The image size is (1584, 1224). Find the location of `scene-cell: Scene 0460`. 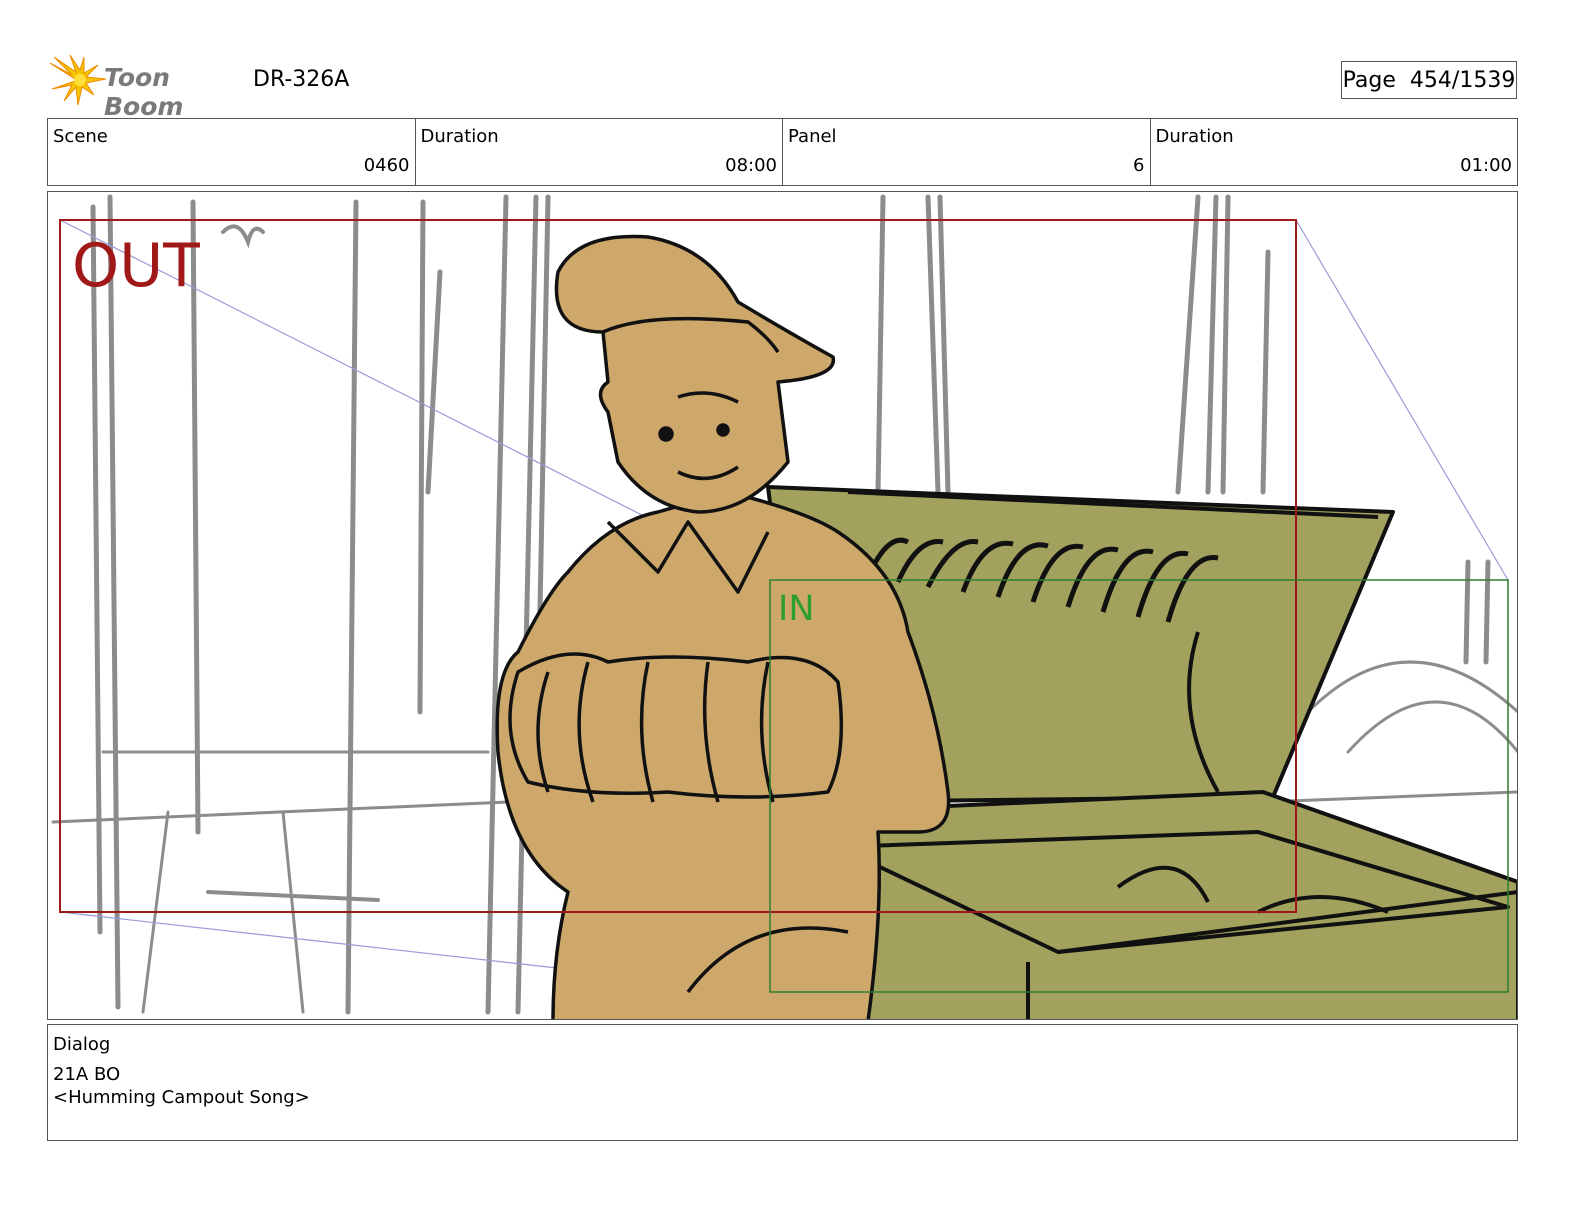

scene-cell: Scene 0460 is located at coordinates (232, 152).